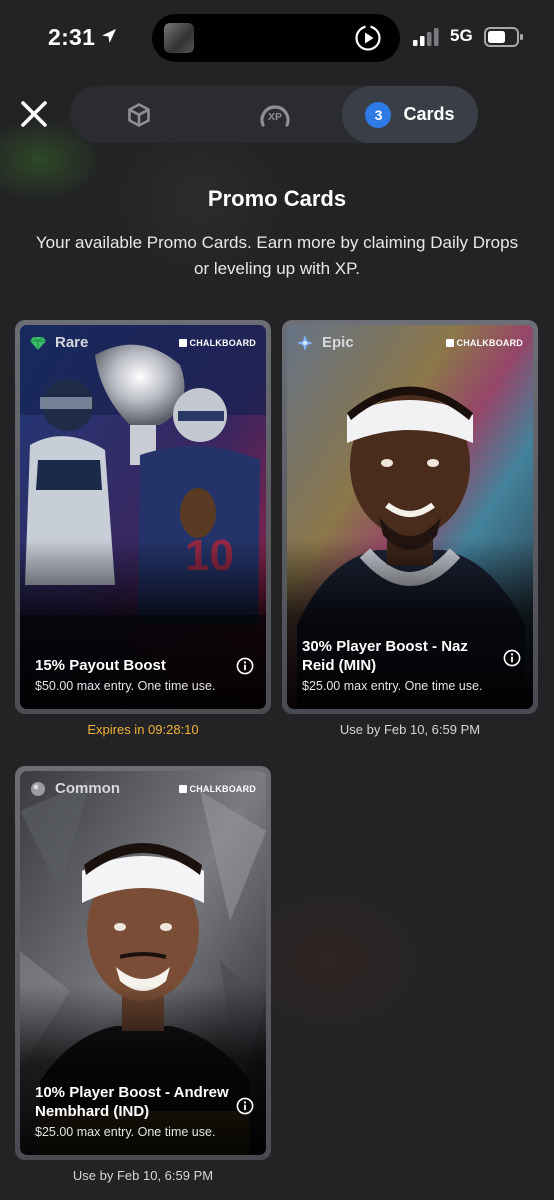 This screenshot has width=554, height=1200. I want to click on rare-gem-icon, so click(38, 343).